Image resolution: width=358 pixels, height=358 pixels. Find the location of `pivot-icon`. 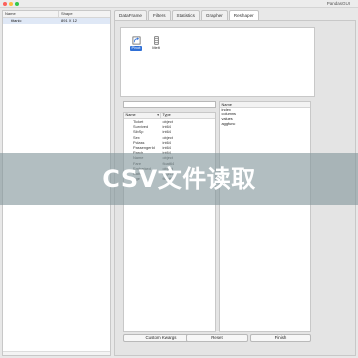

pivot-icon is located at coordinates (136, 40).